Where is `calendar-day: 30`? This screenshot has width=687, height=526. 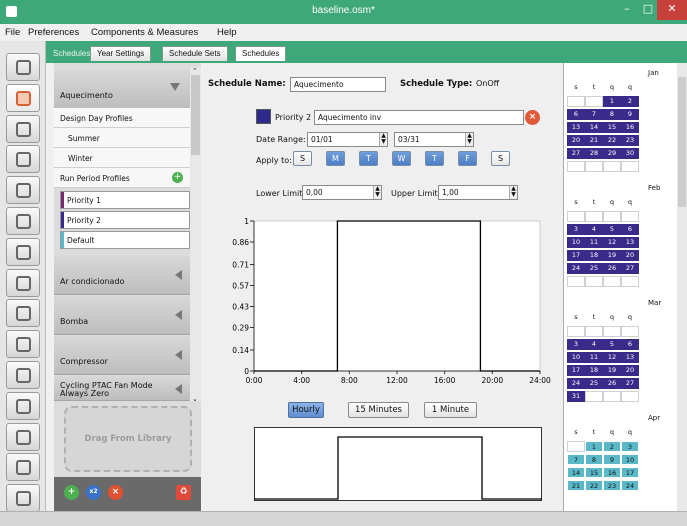
calendar-day: 30 is located at coordinates (630, 153).